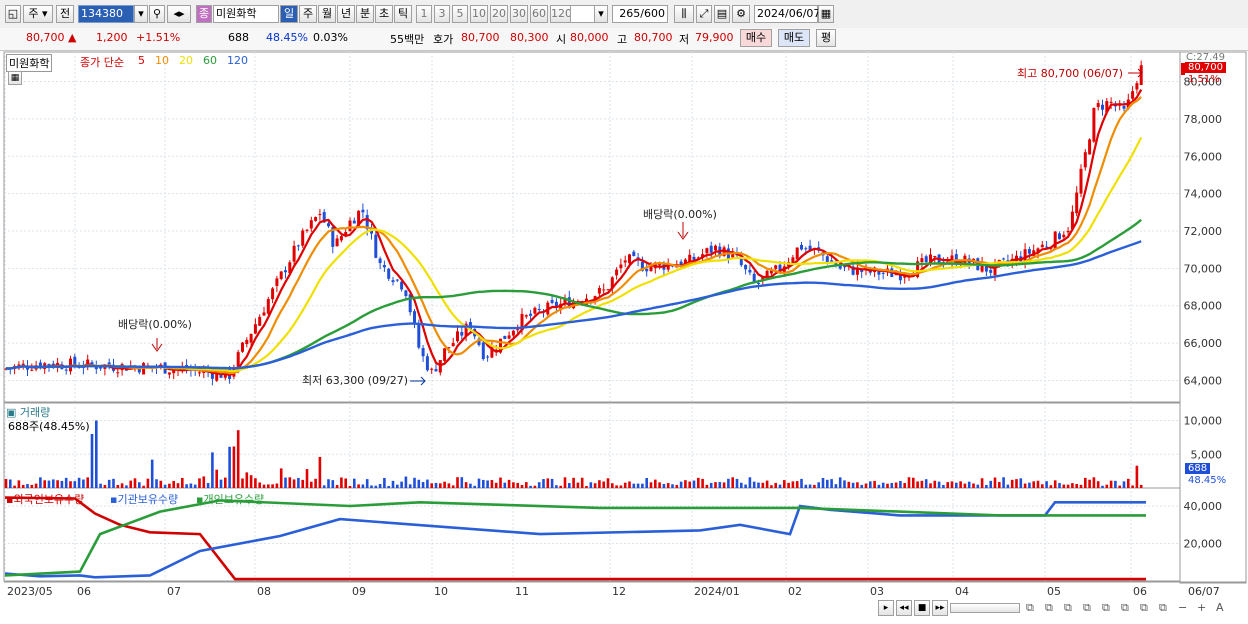 The image size is (1248, 624). I want to click on period-tab-3: 년, so click(346, 14).